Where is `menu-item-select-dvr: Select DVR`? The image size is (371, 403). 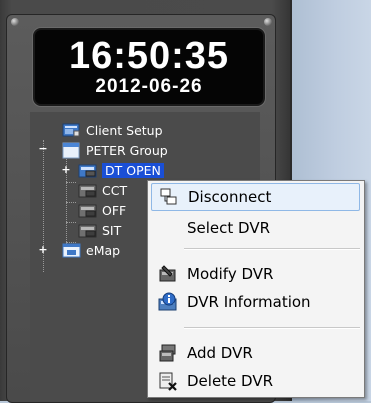 menu-item-select-dvr: Select DVR is located at coordinates (255, 228).